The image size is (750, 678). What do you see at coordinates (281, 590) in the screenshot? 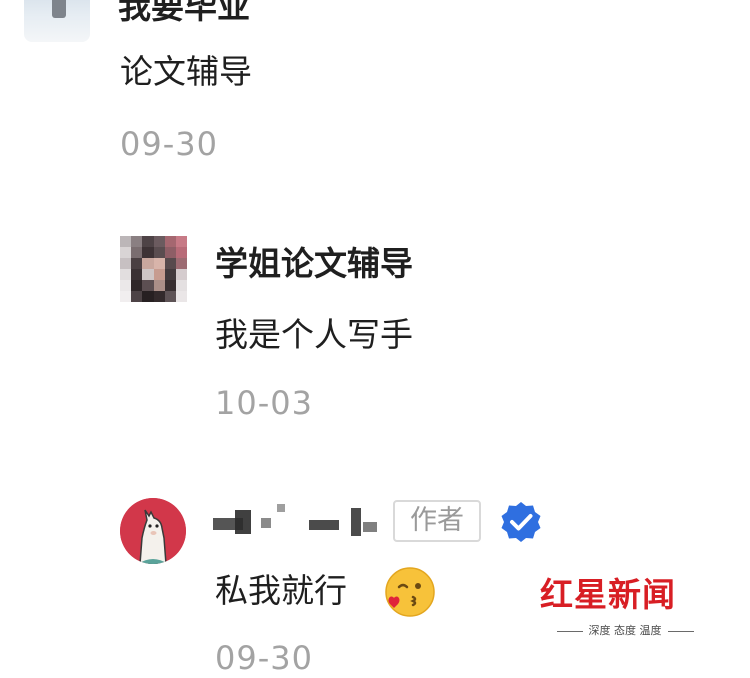
I see `comment-text: 私我就行` at bounding box center [281, 590].